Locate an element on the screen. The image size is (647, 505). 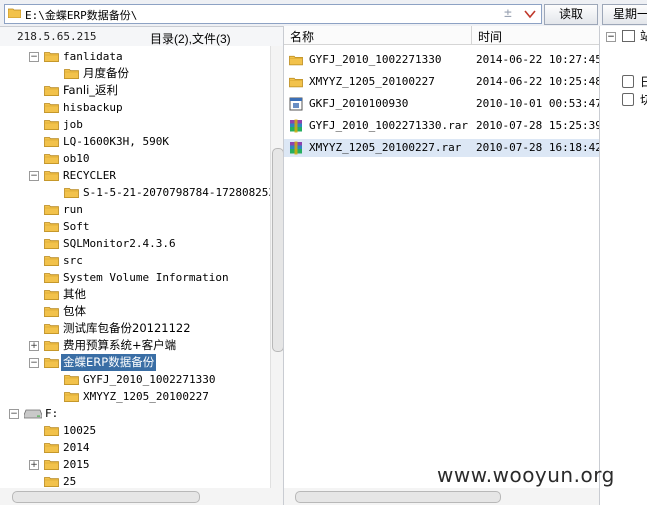
tree-node: LQ-1600K3H, 590K is located at coordinates (135, 141).